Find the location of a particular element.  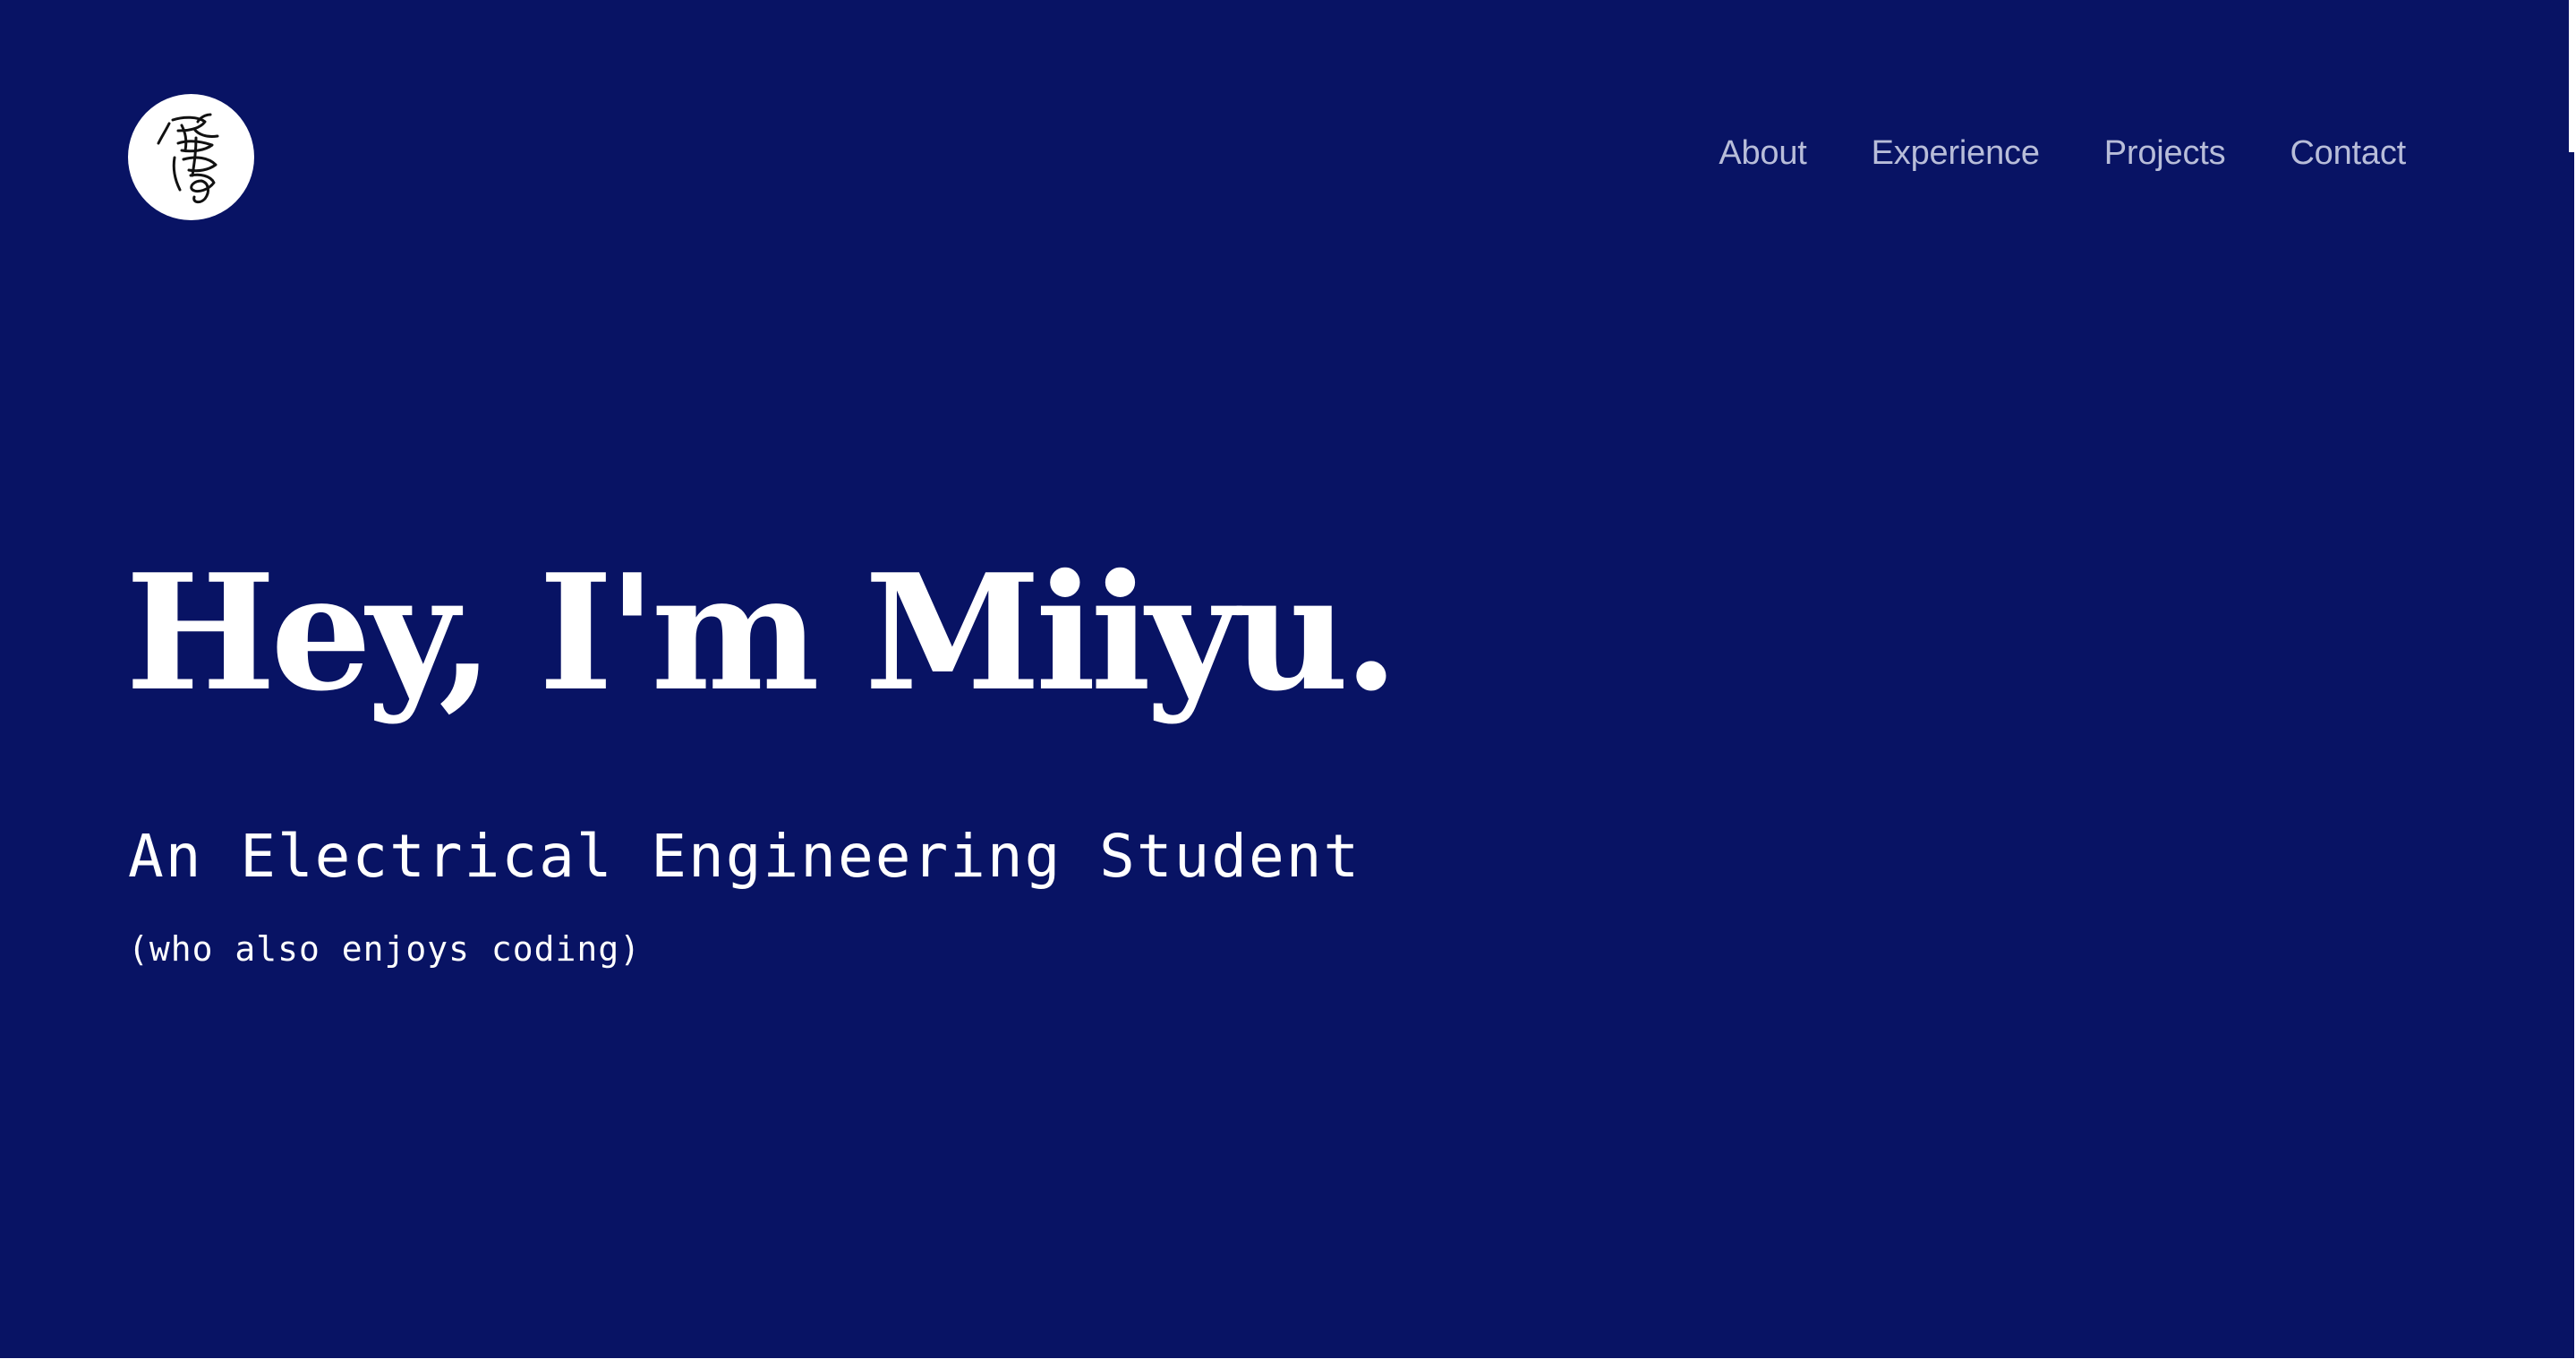

hero-note: (who also enjoys coding) is located at coordinates (385, 949).